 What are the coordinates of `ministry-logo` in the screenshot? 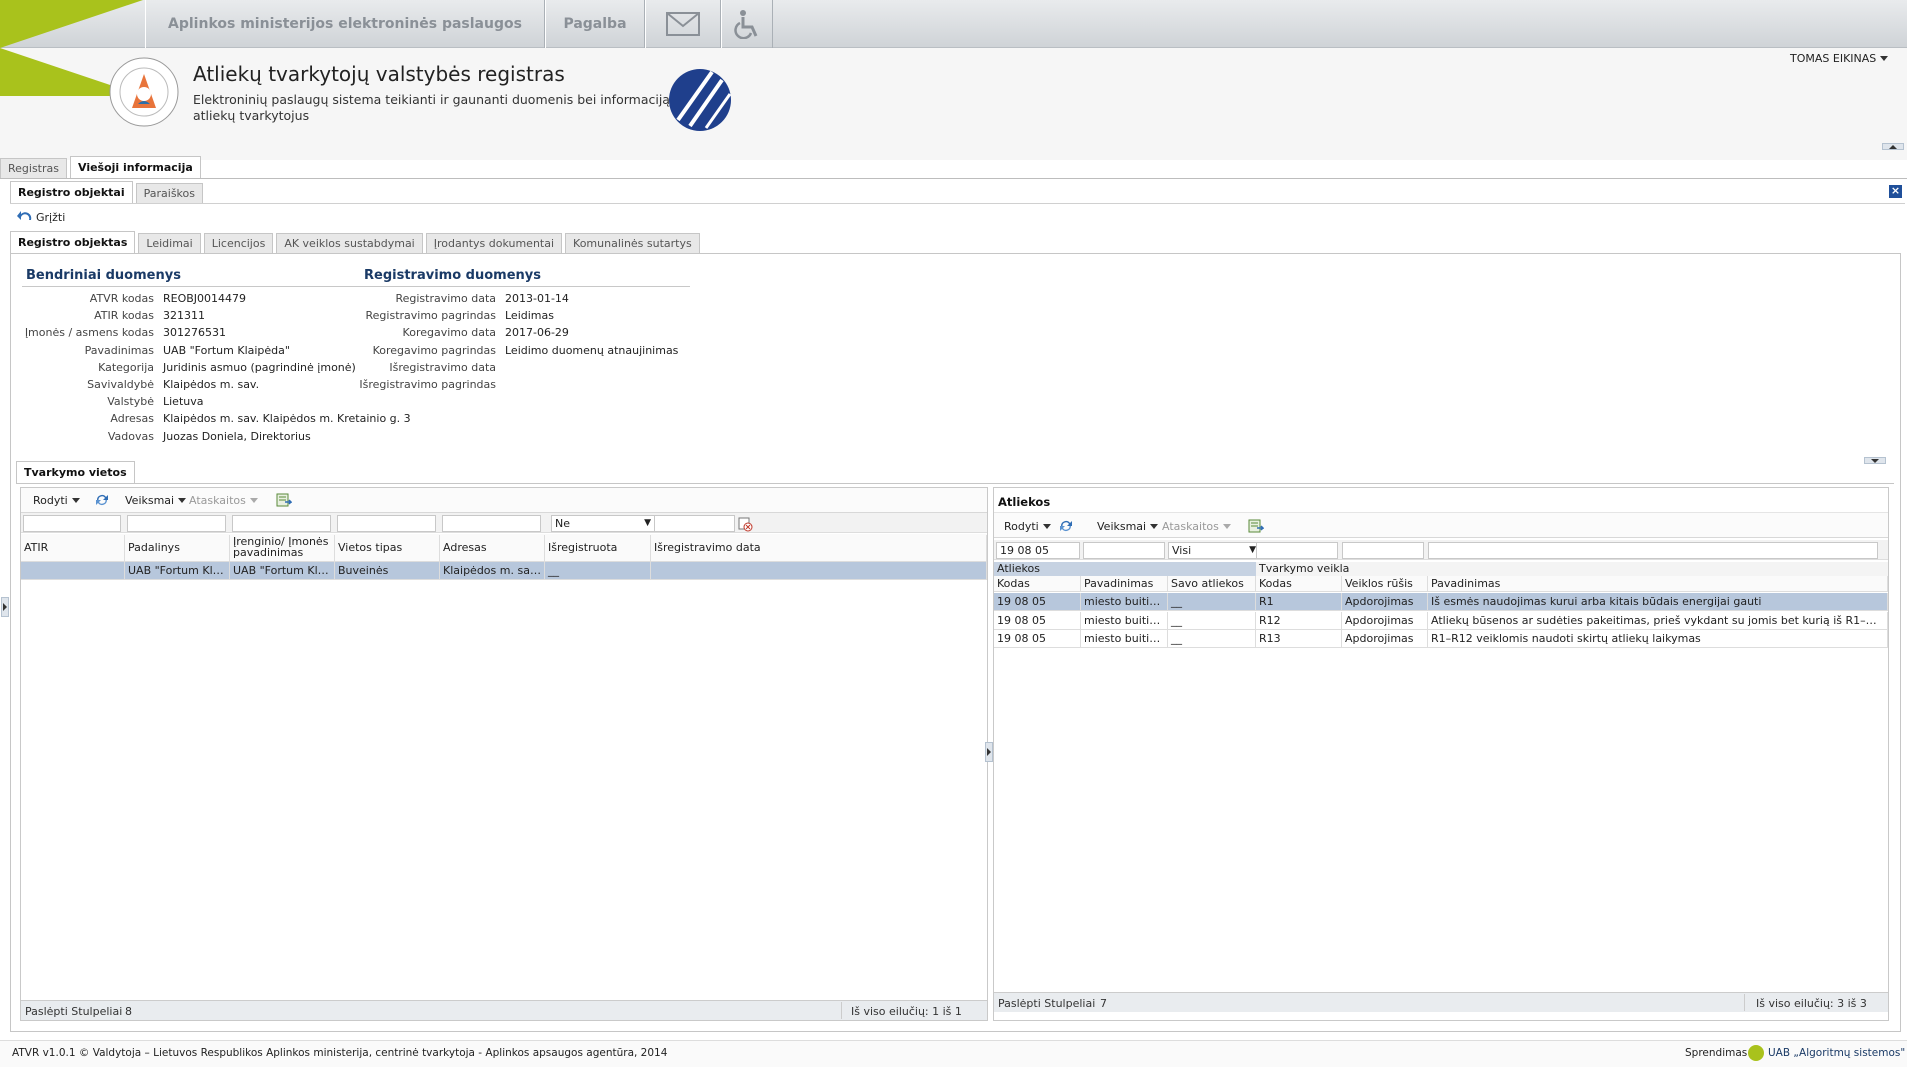 It's located at (144, 92).